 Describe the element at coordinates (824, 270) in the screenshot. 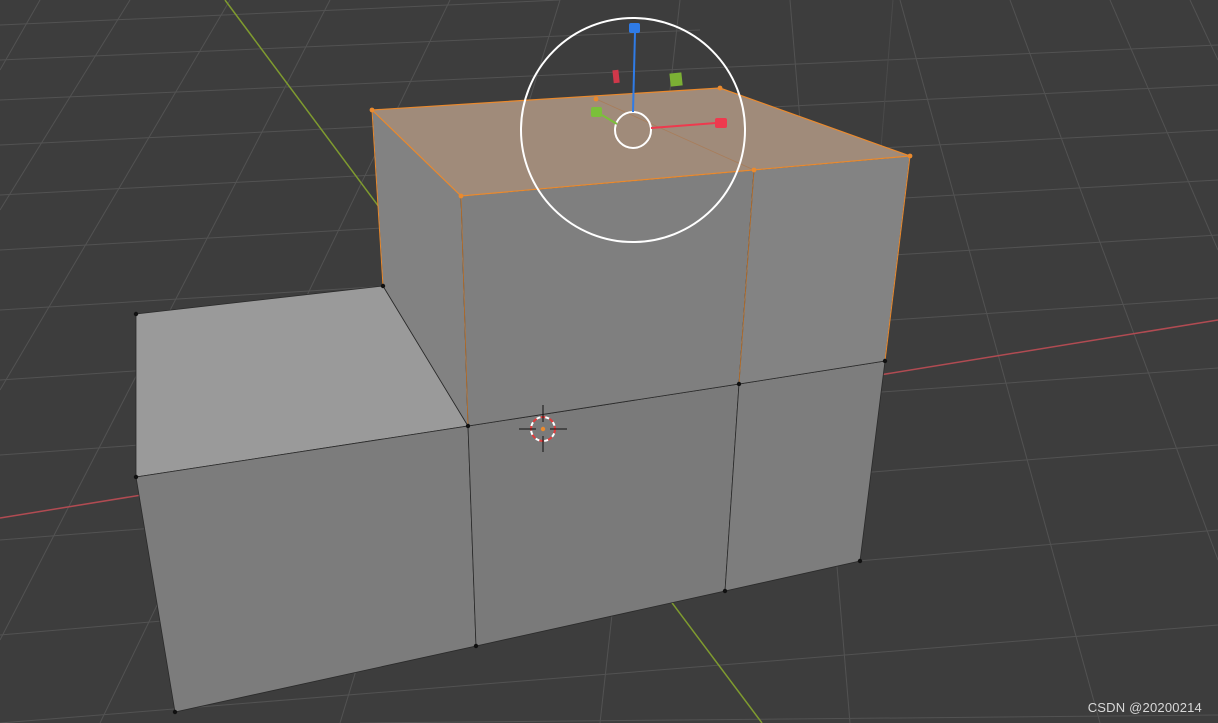

I see `mesh-face-upper-front-right` at that location.